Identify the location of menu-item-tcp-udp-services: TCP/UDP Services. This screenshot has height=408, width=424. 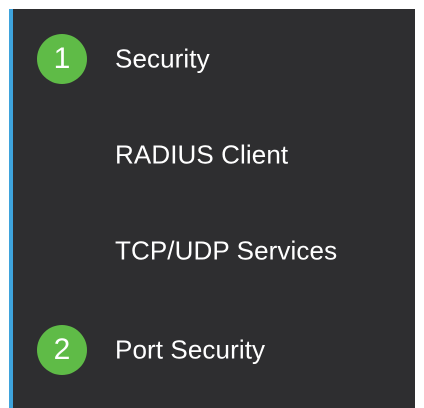
(212, 251).